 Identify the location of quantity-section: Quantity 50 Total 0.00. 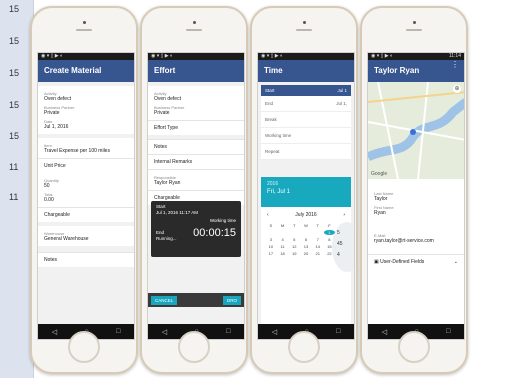
(86, 190).